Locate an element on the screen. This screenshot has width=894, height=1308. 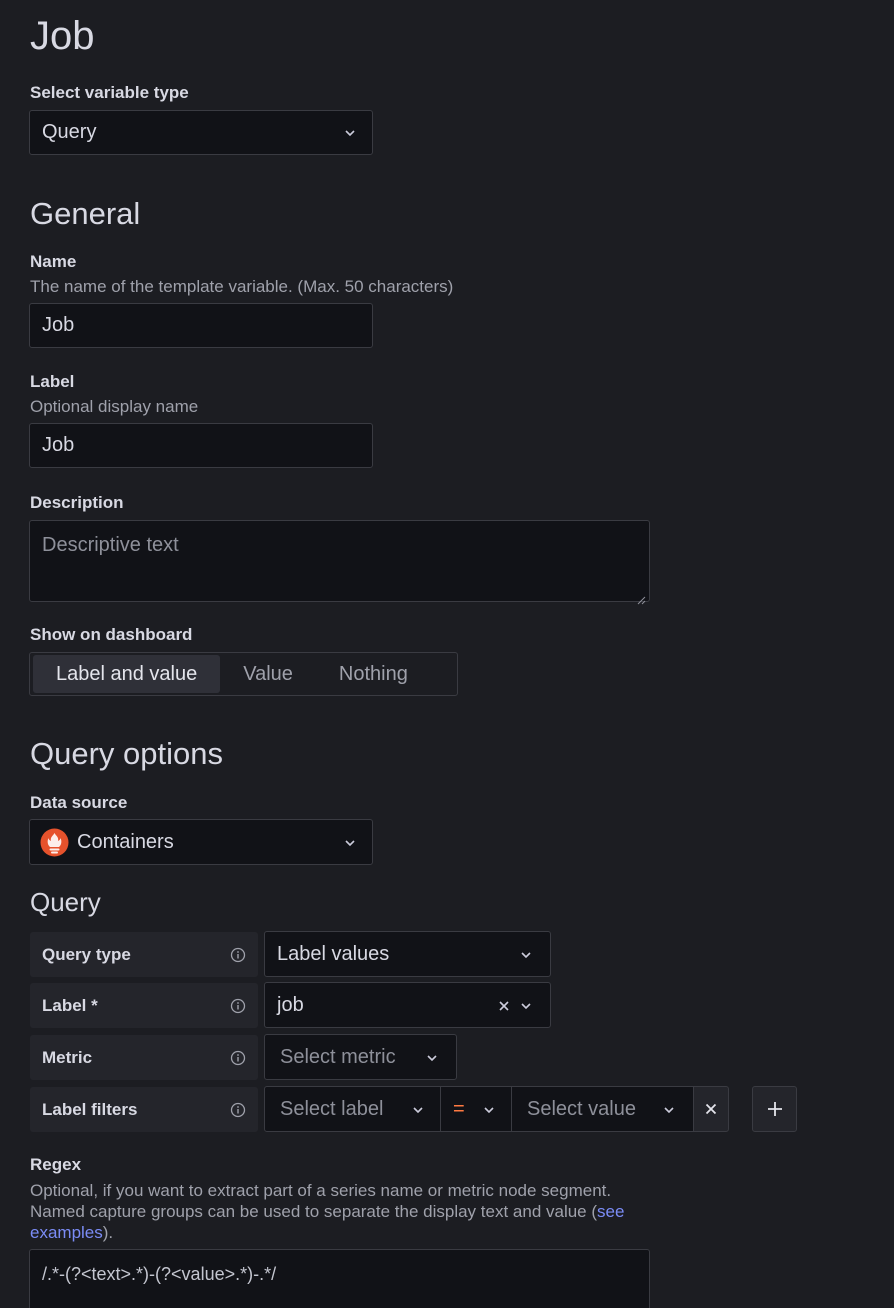
label-select: job is located at coordinates (407, 1005).